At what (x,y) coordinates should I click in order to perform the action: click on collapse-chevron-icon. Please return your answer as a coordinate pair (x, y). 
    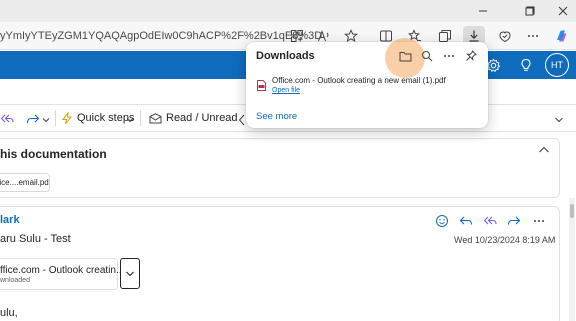
    Looking at the image, I should click on (544, 150).